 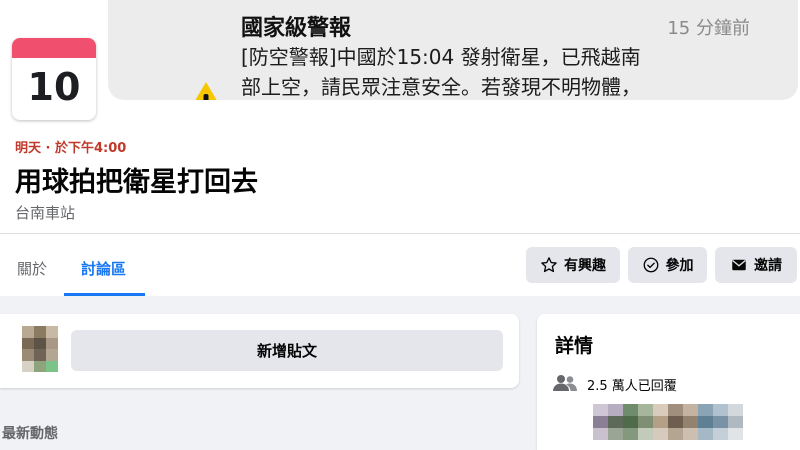 I want to click on event-title: 用球拍把衛星打回去, so click(x=136, y=182).